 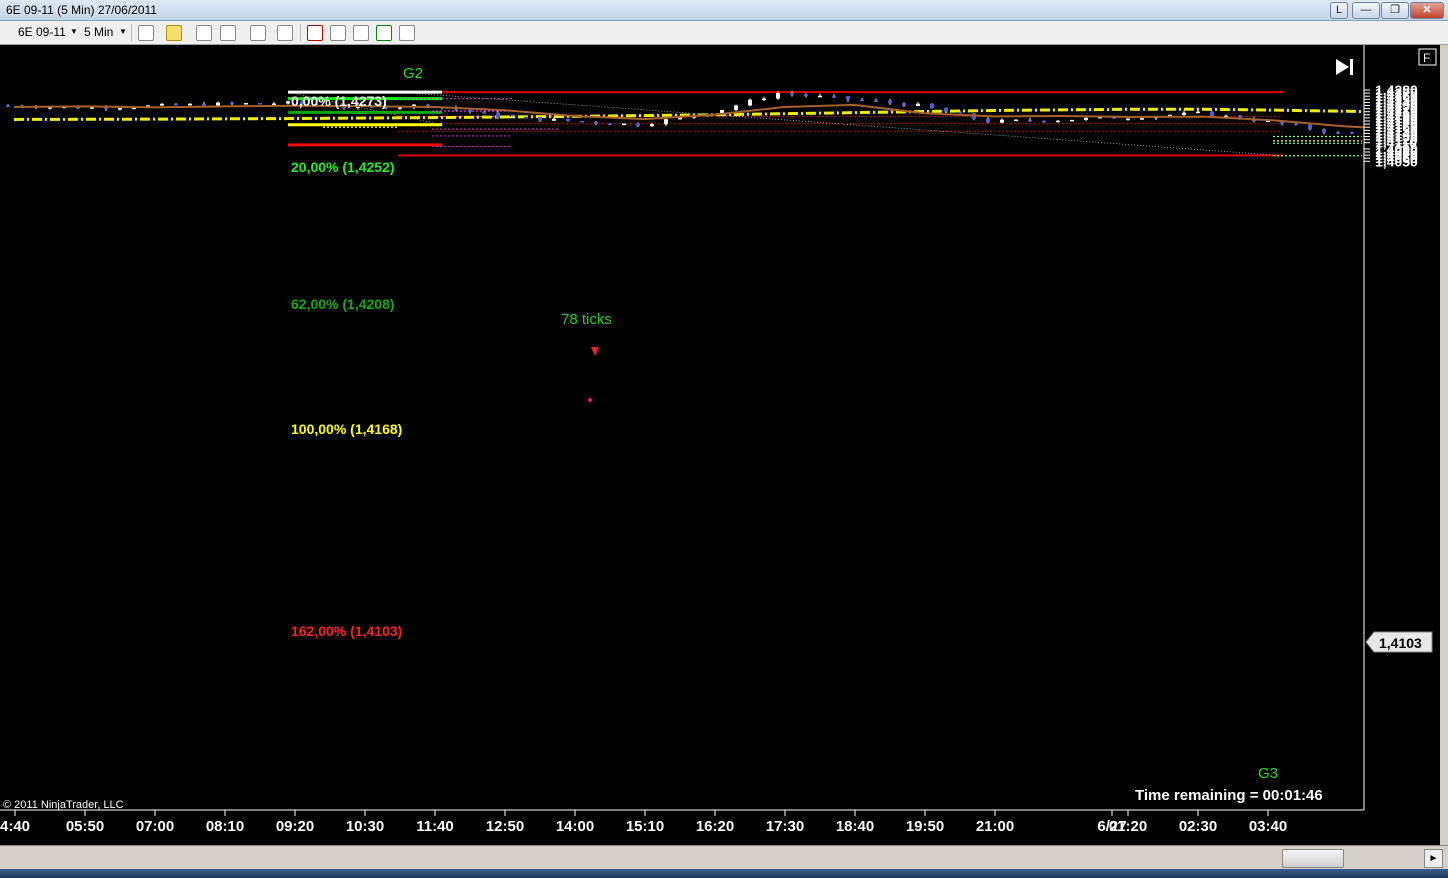 What do you see at coordinates (384, 33) in the screenshot?
I see `chart-trader-icon` at bounding box center [384, 33].